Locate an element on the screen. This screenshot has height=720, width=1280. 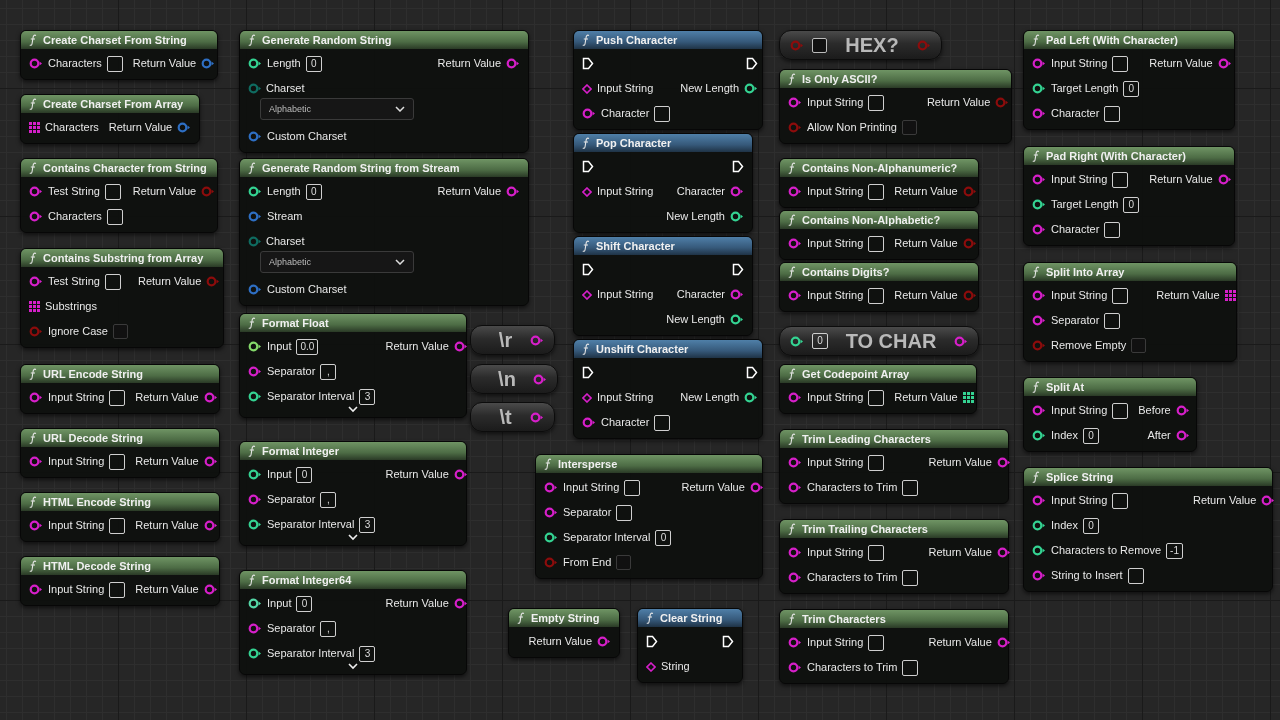
compact-node: HEX? is located at coordinates (860, 45).